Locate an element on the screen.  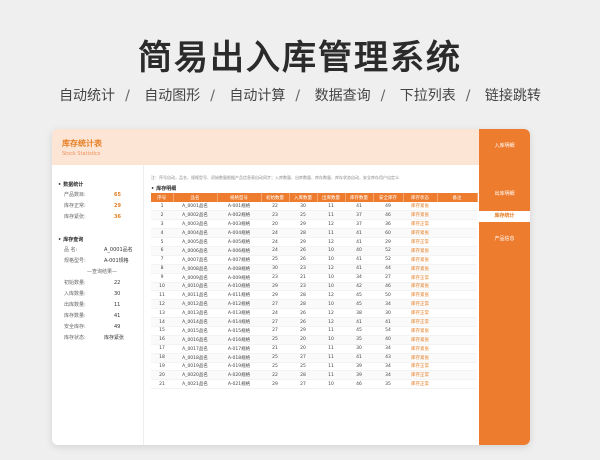
table-row: 18 A_0018品名 A-018规格 25 27 11 41 43 库存紧张 is located at coordinates (314, 358).